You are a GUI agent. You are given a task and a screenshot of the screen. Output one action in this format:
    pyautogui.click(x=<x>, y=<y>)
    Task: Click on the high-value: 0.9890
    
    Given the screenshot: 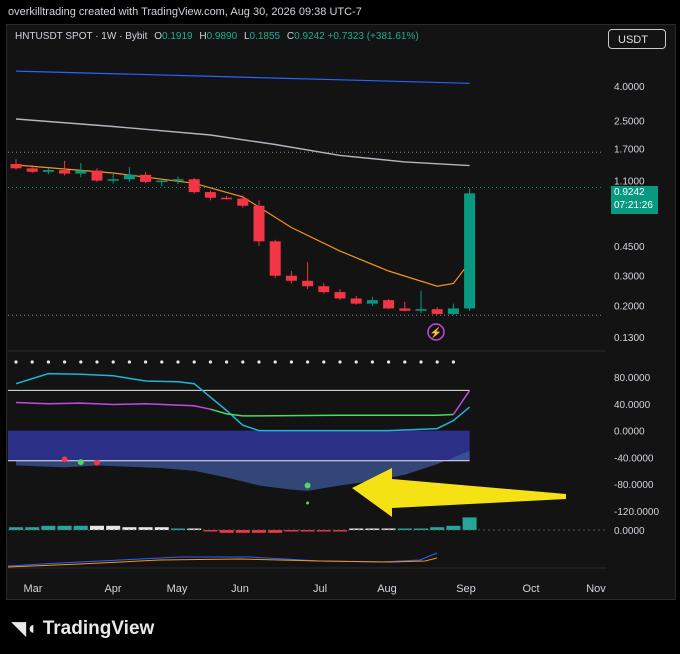 What is the action you would take?
    pyautogui.click(x=222, y=36)
    